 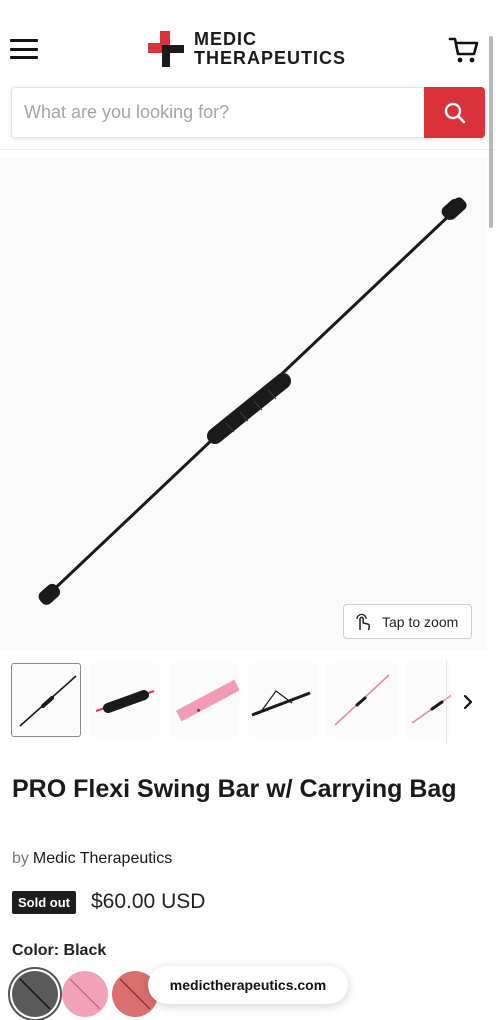 I want to click on price-row: Sold out $60.00 USD, so click(x=108, y=902).